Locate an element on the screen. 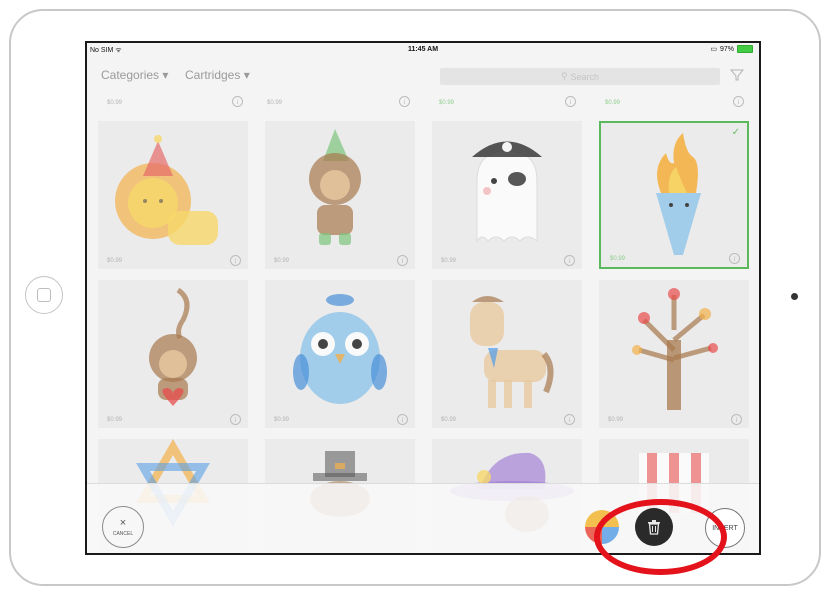  image-tile-party-lion: $0.99 i is located at coordinates (173, 195).